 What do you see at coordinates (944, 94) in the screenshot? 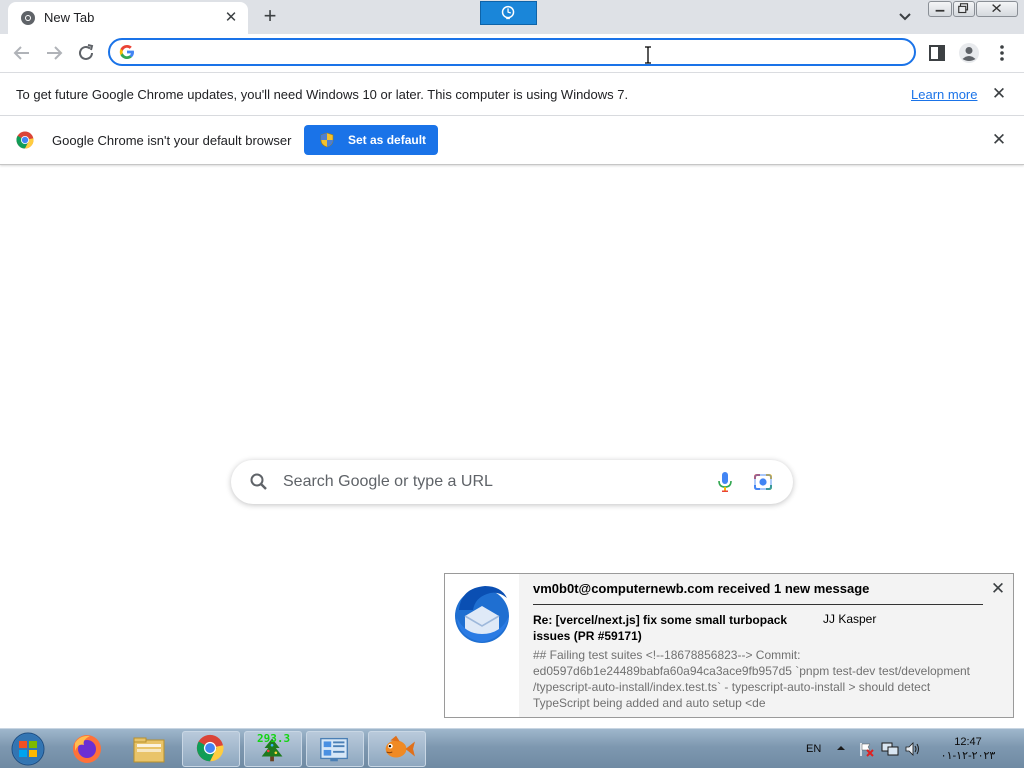
I see `learn-more-link: Learn more` at bounding box center [944, 94].